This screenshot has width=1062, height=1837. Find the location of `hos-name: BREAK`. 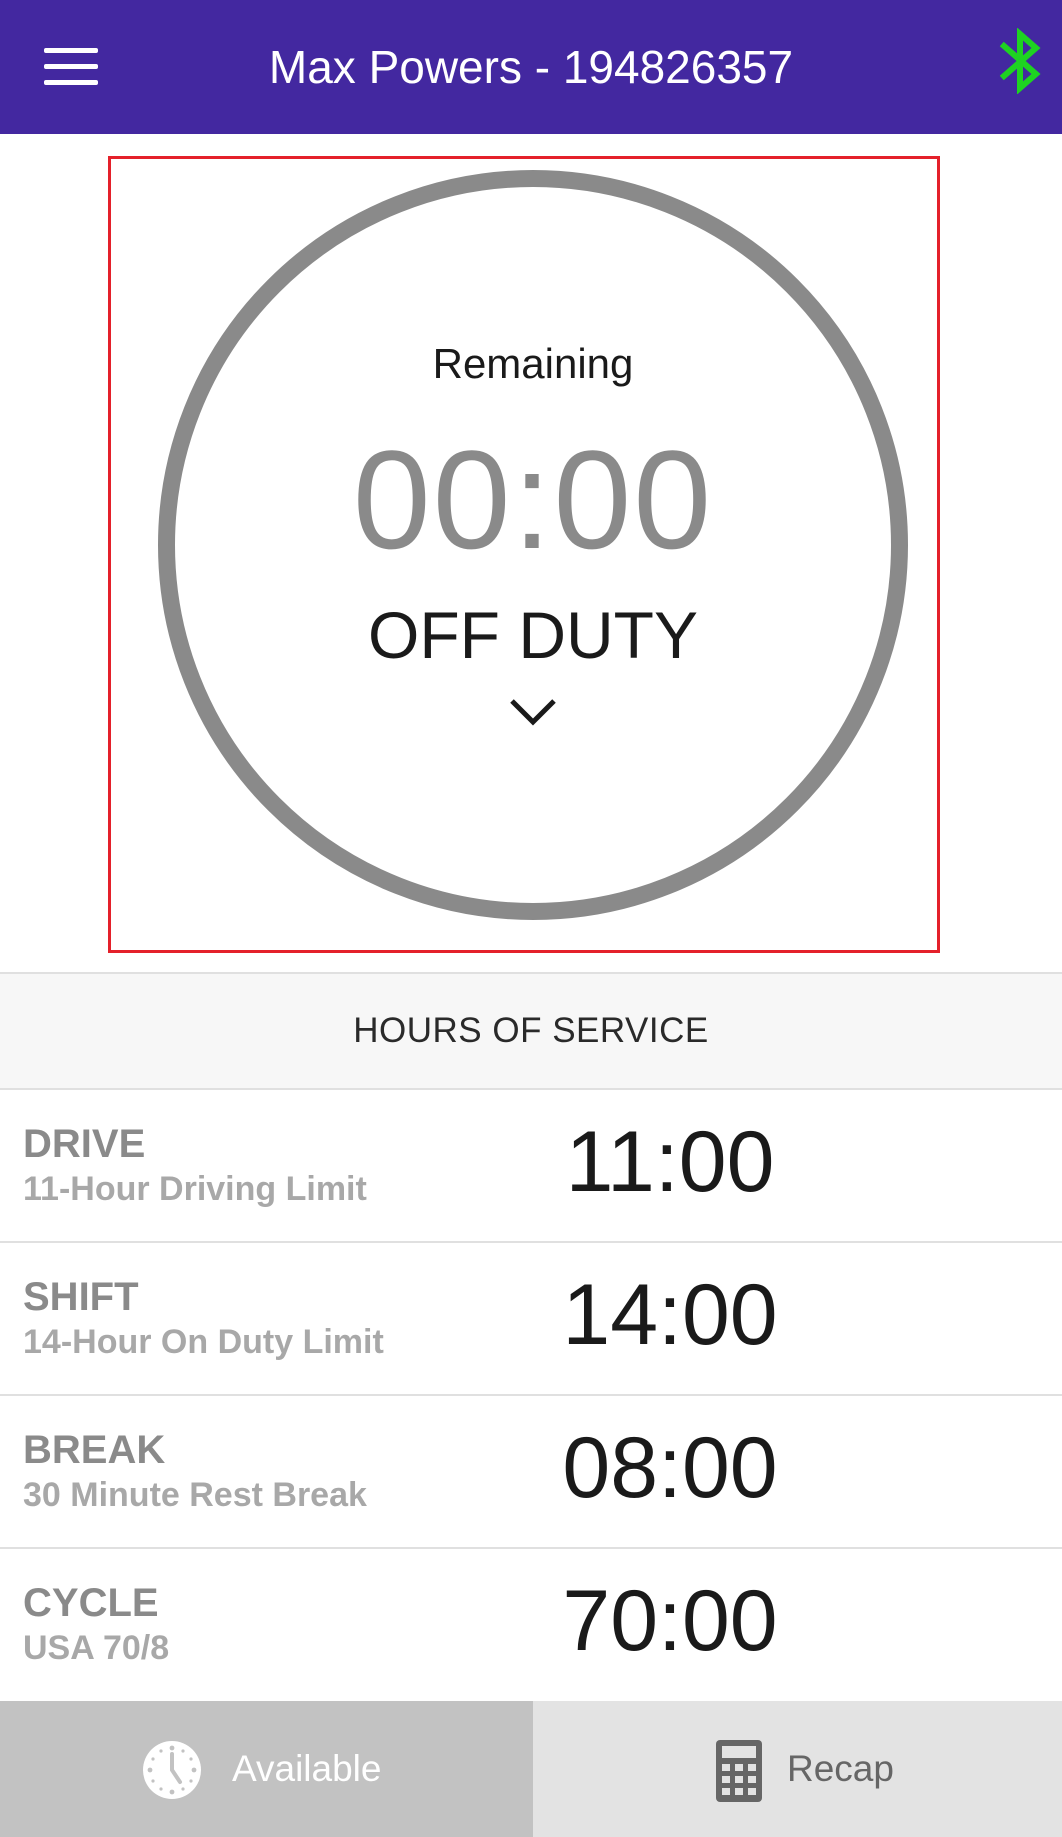

hos-name: BREAK is located at coordinates (94, 1450).